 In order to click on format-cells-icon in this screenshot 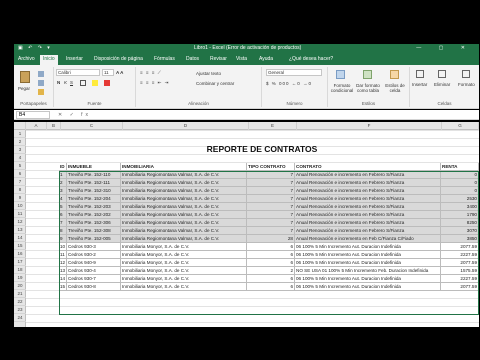, I will do `click(466, 74)`.